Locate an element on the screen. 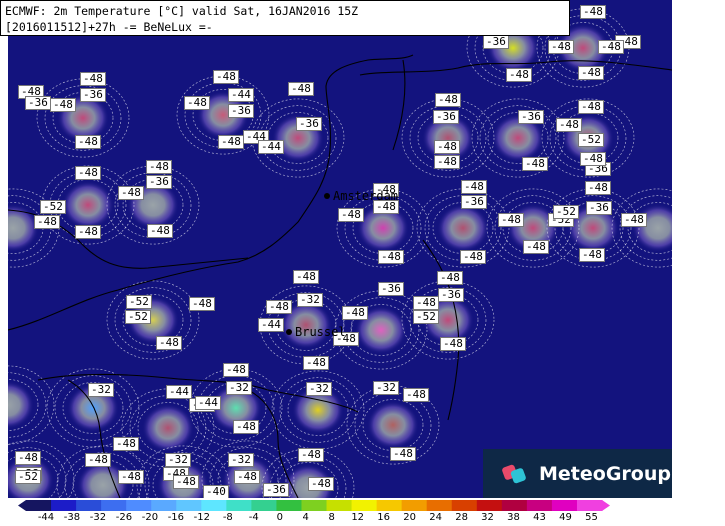 This screenshot has width=725, height=526. colorbar-tick-label: 0 is located at coordinates (279, 517).